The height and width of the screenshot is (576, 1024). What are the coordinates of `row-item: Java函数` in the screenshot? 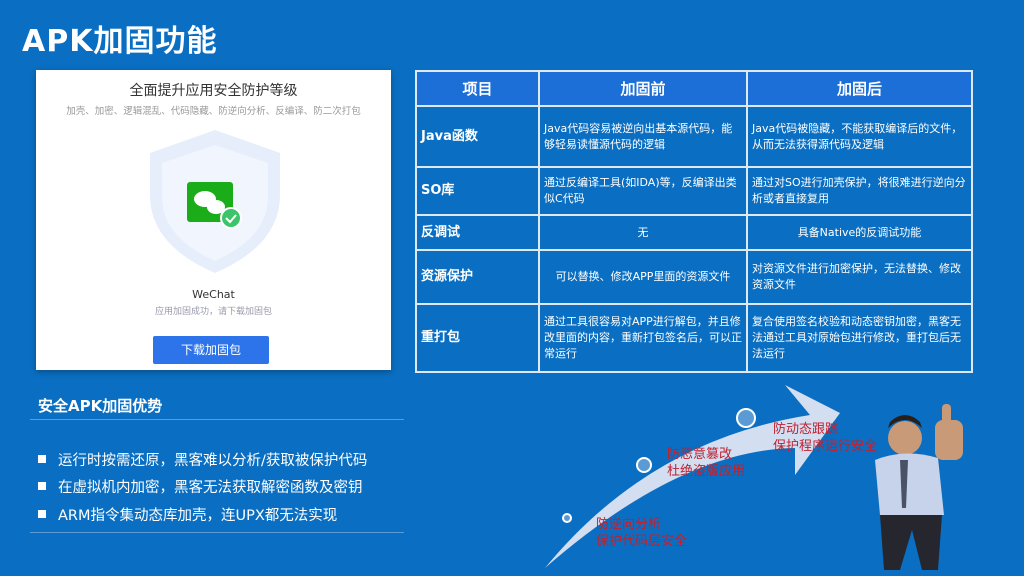 It's located at (477, 136).